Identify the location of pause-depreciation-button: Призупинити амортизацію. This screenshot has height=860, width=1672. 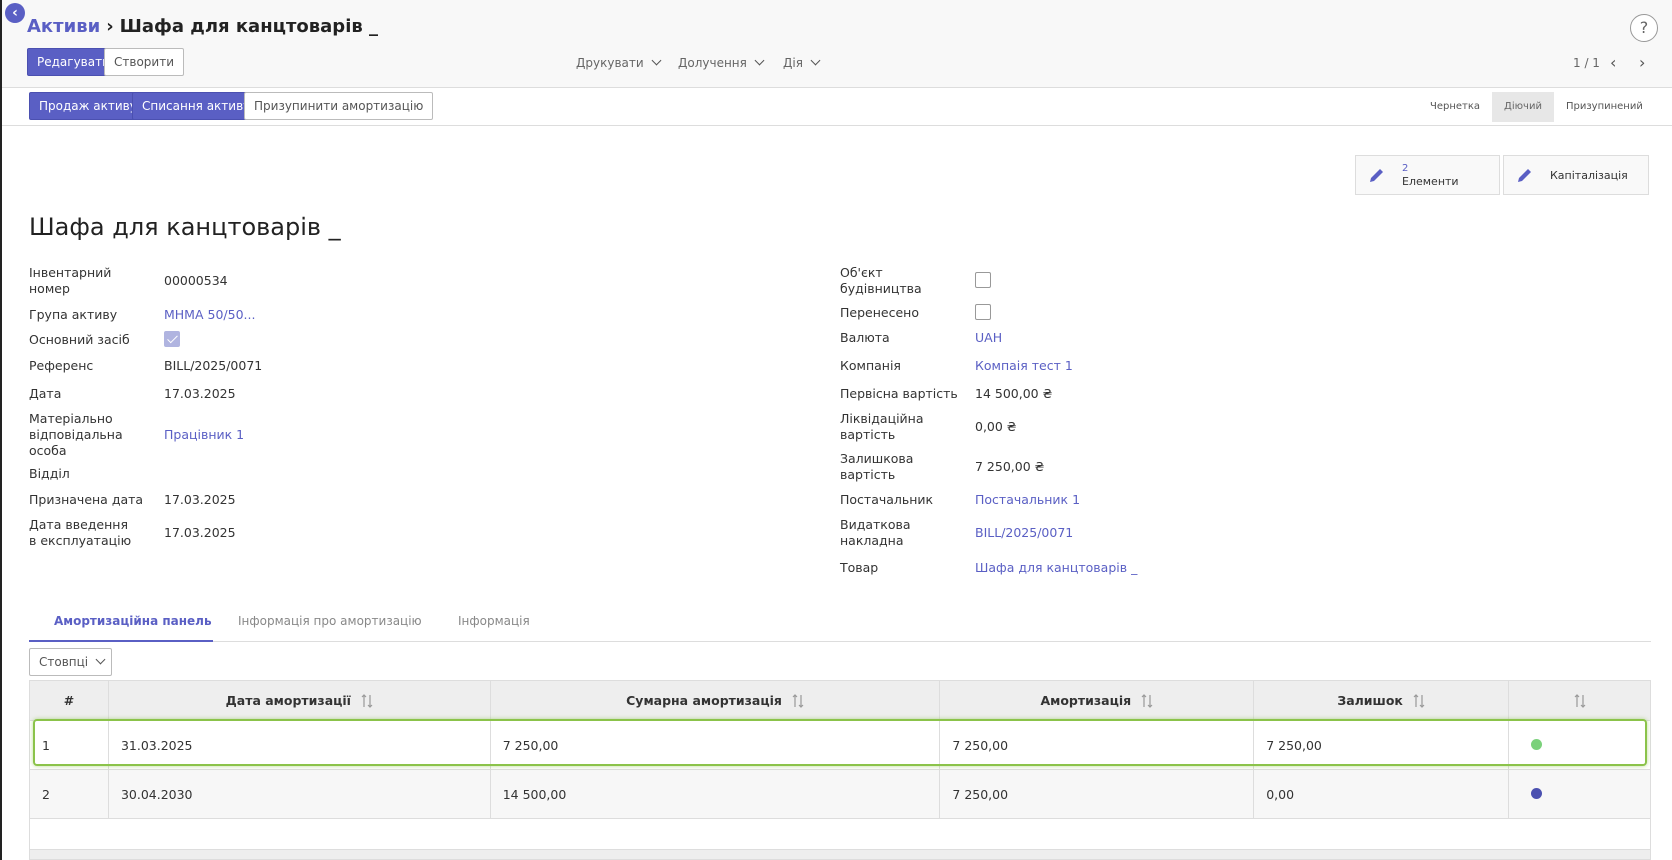
(339, 106).